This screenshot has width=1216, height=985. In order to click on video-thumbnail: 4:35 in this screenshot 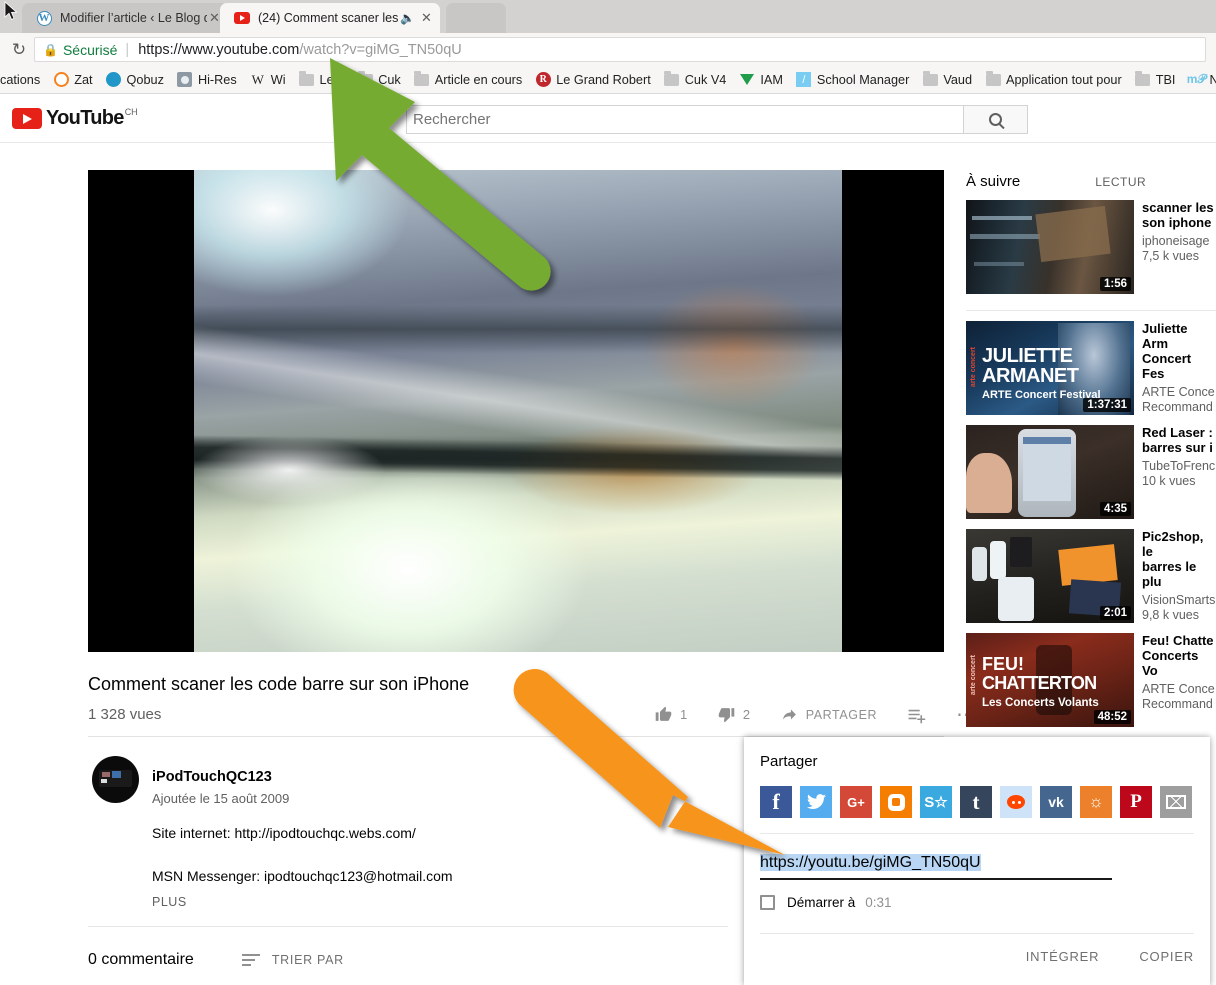, I will do `click(1050, 472)`.